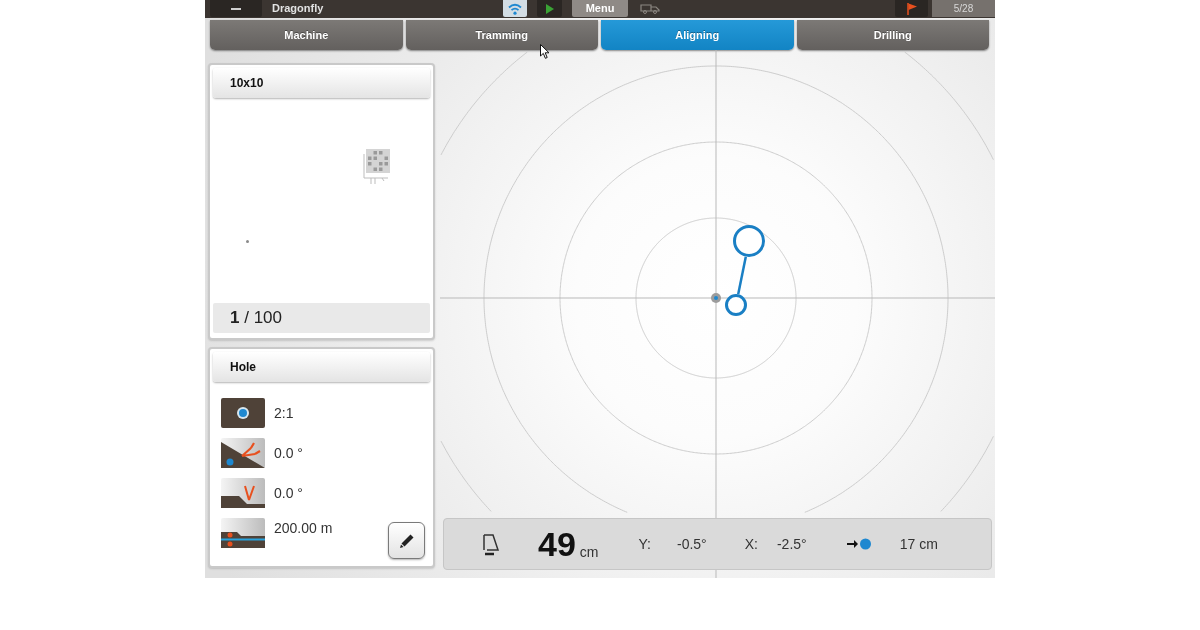 The image size is (1200, 630). I want to click on play-icon, so click(549, 8).